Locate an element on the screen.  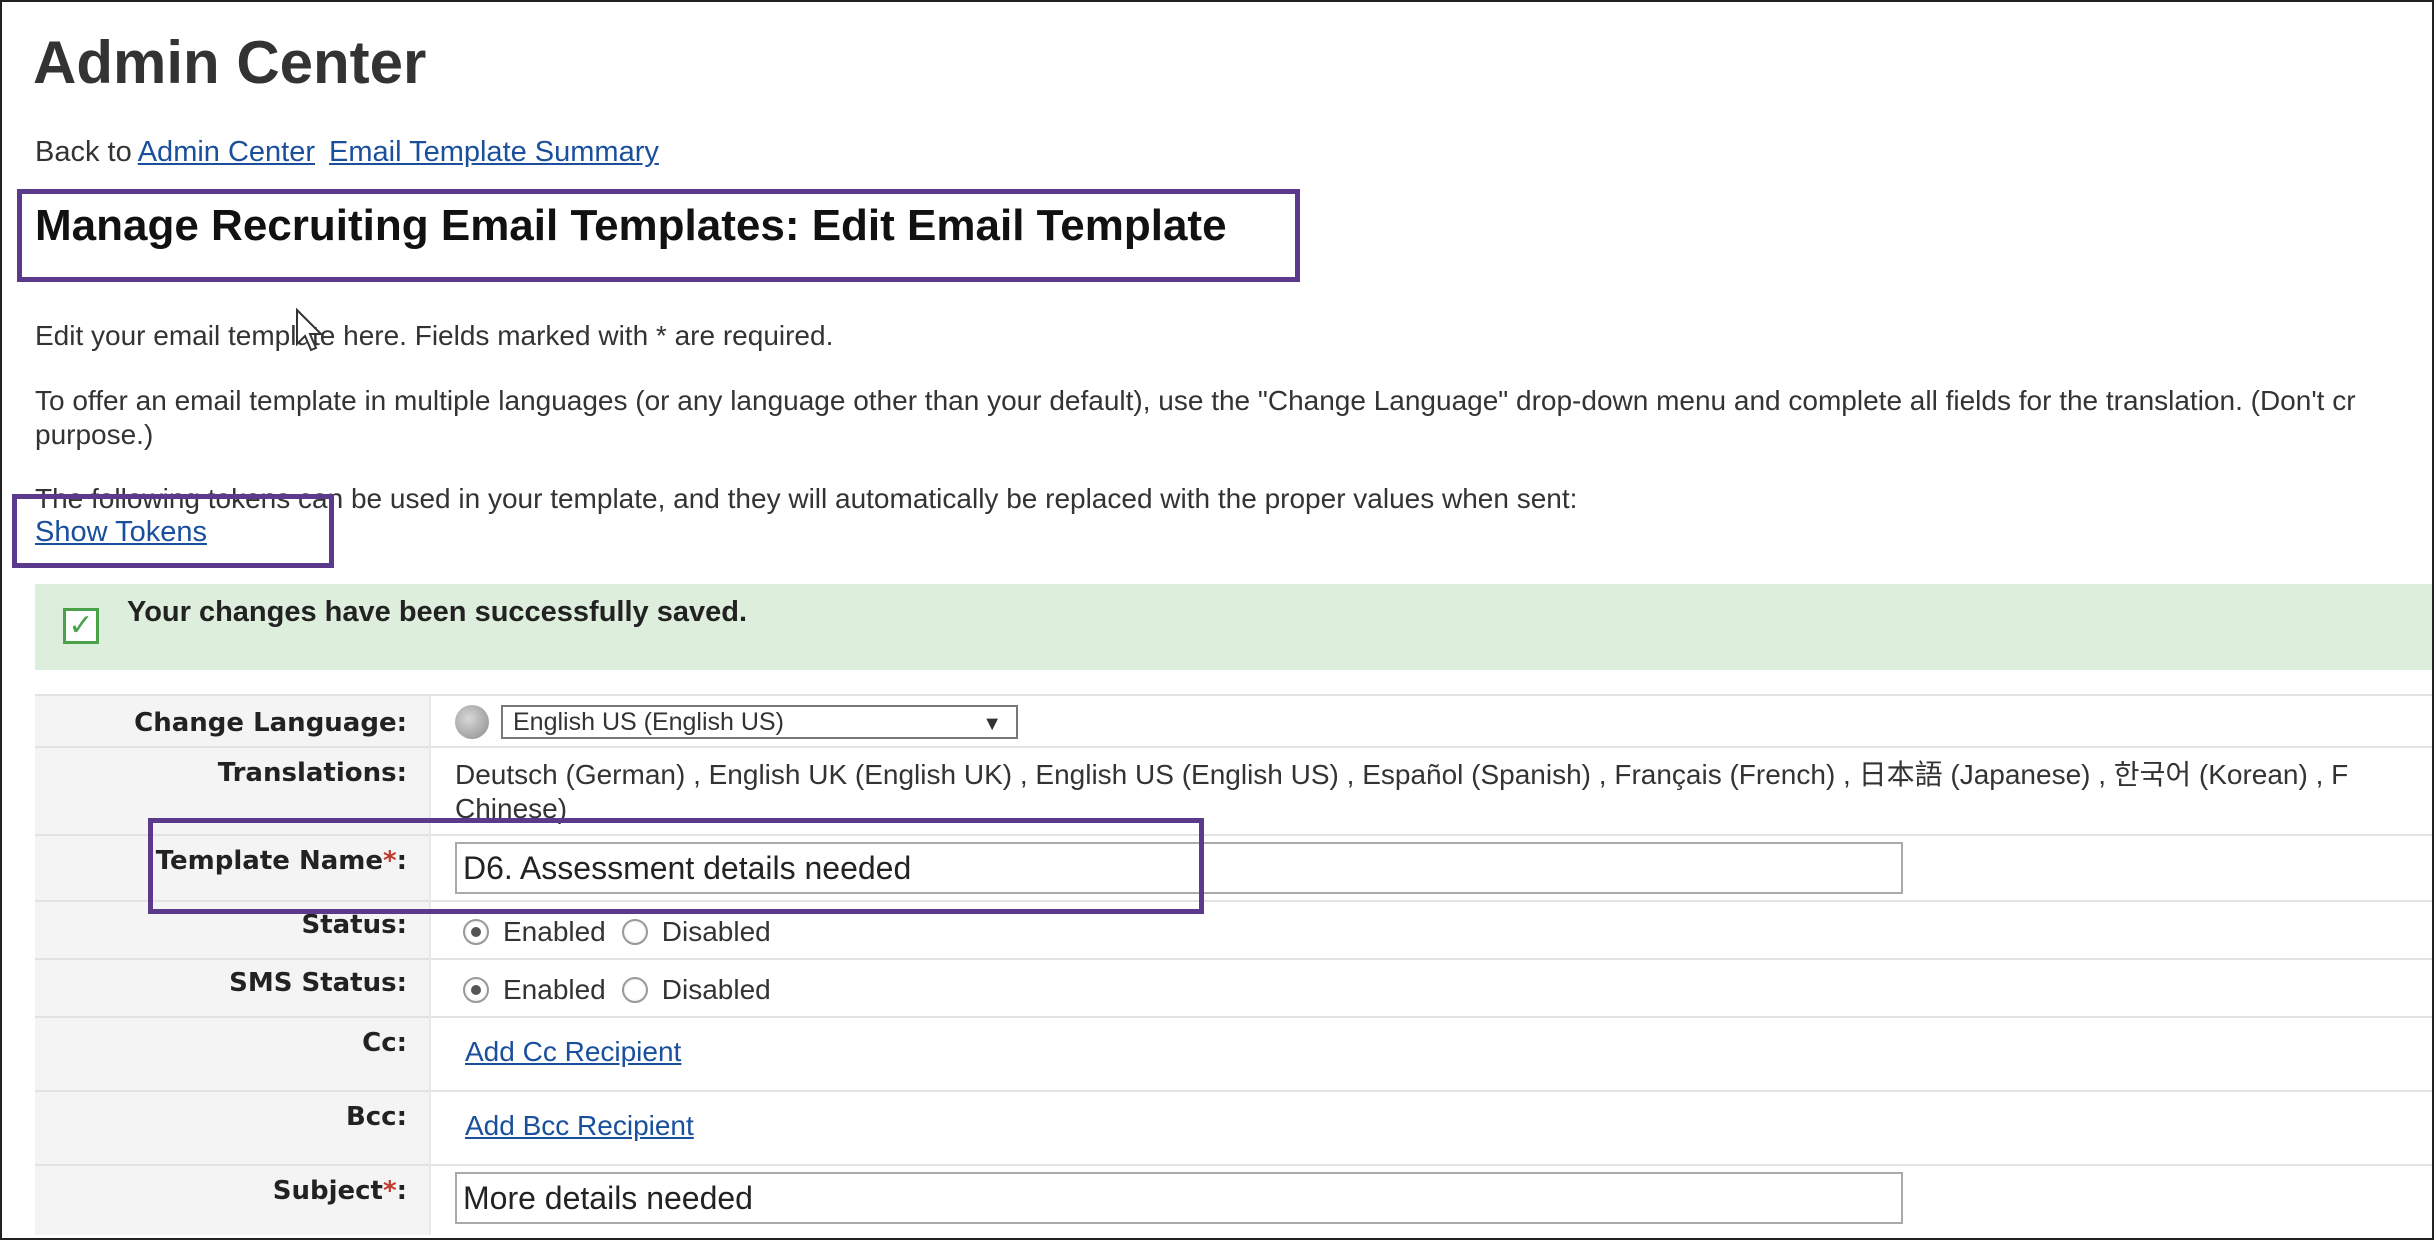
sms-status-label: SMS Status: is located at coordinates (232, 987).